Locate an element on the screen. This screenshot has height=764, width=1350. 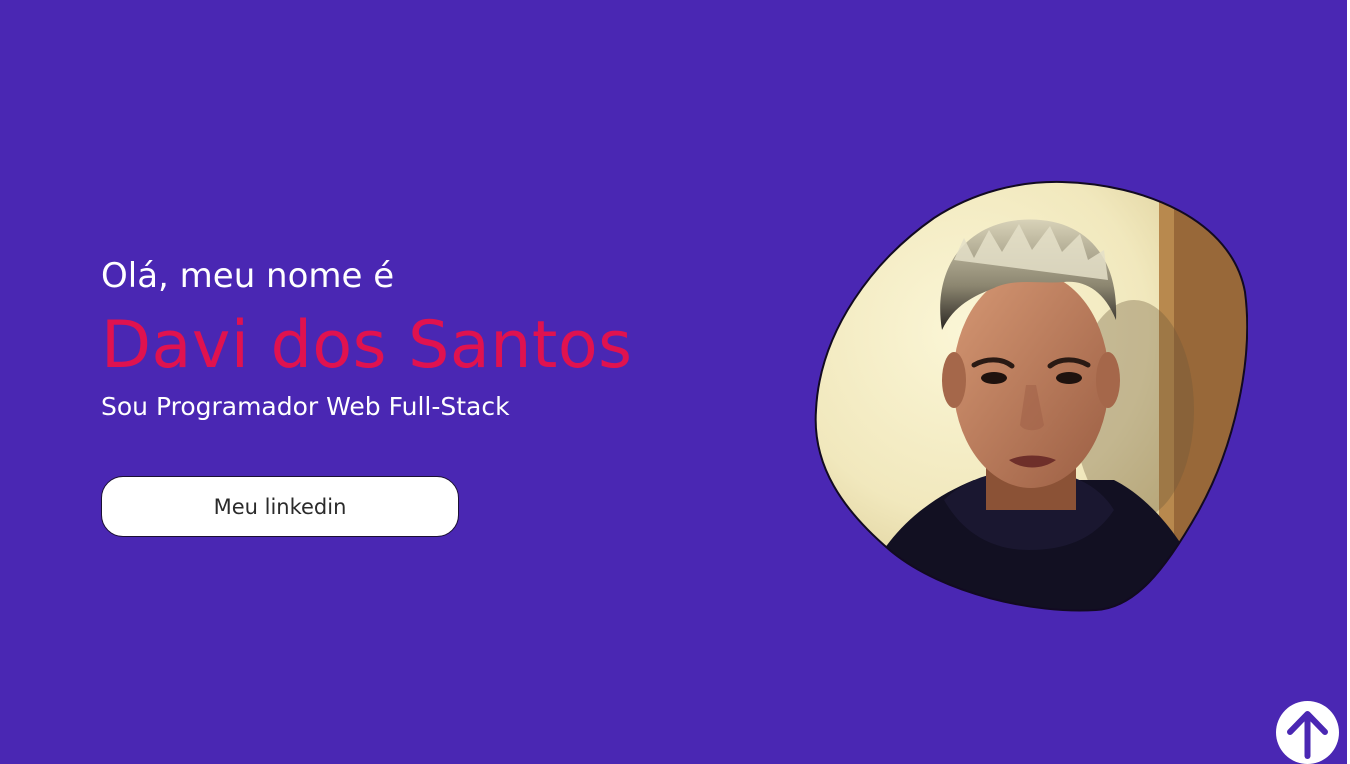
greeting-text: Olá, meu nome é is located at coordinates (248, 276).